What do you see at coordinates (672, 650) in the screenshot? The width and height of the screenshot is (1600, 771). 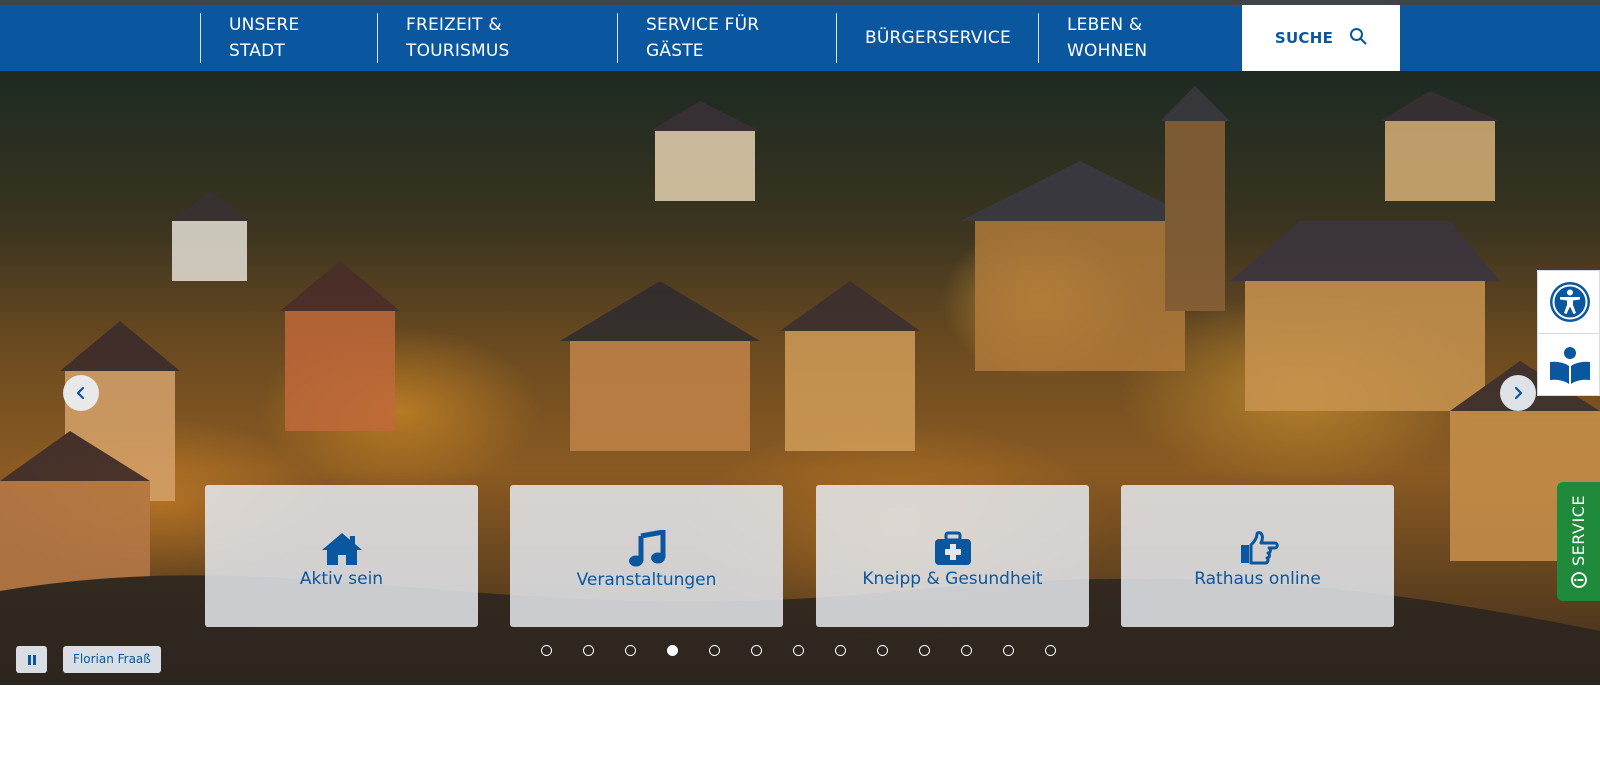 I see `slider-dot-active` at bounding box center [672, 650].